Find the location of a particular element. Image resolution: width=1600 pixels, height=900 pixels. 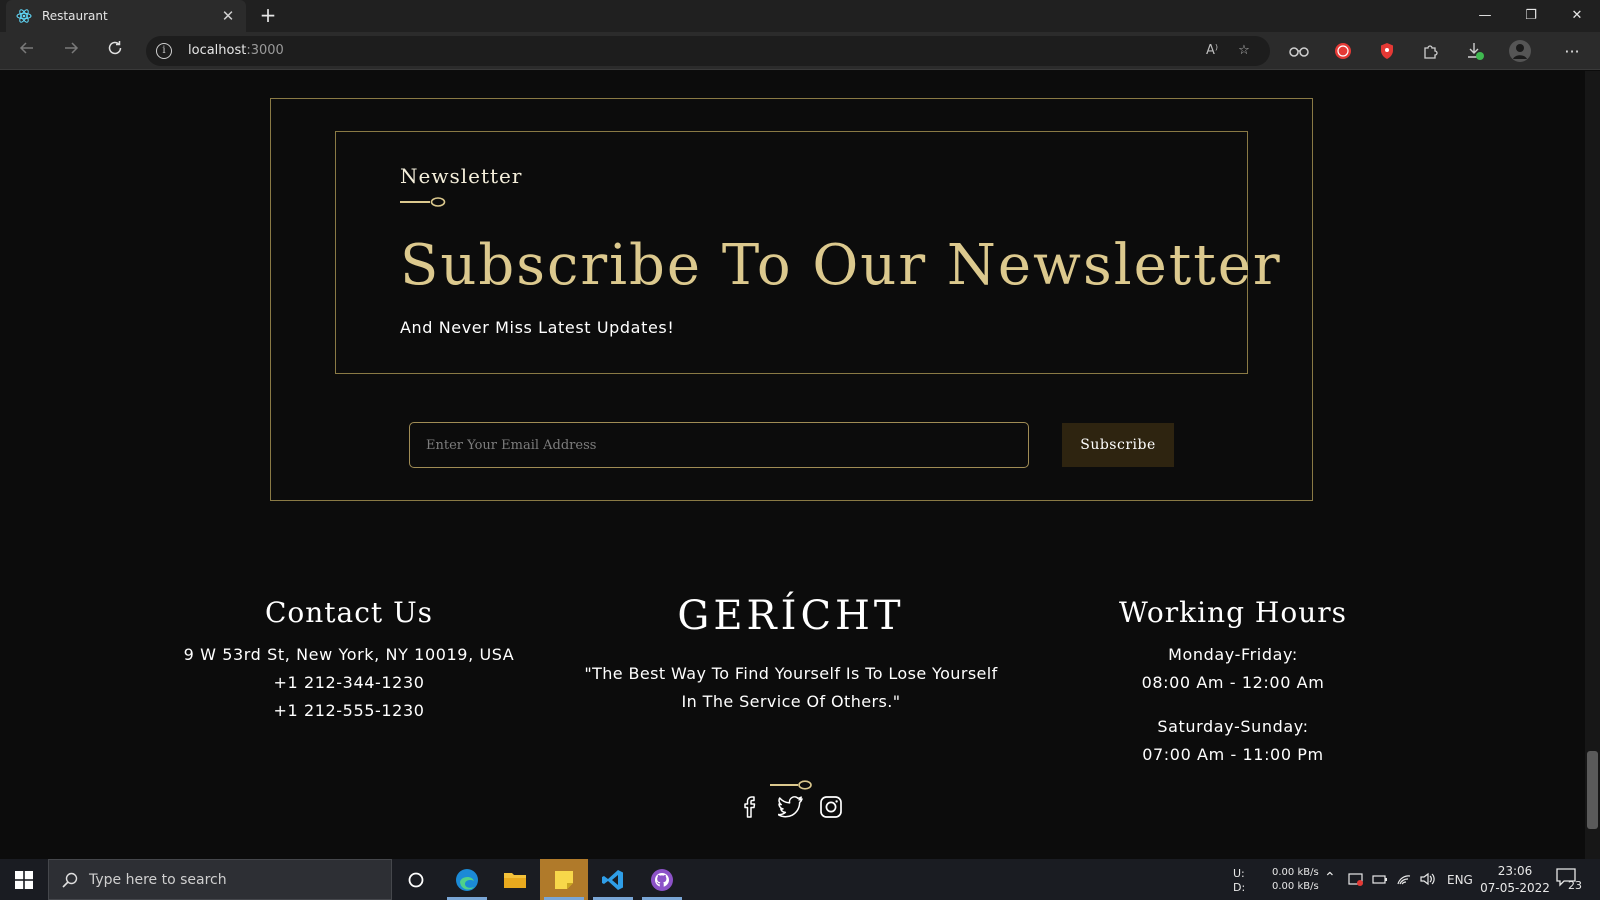

browser-tab: Restaurant ✕ is located at coordinates (126, 16).